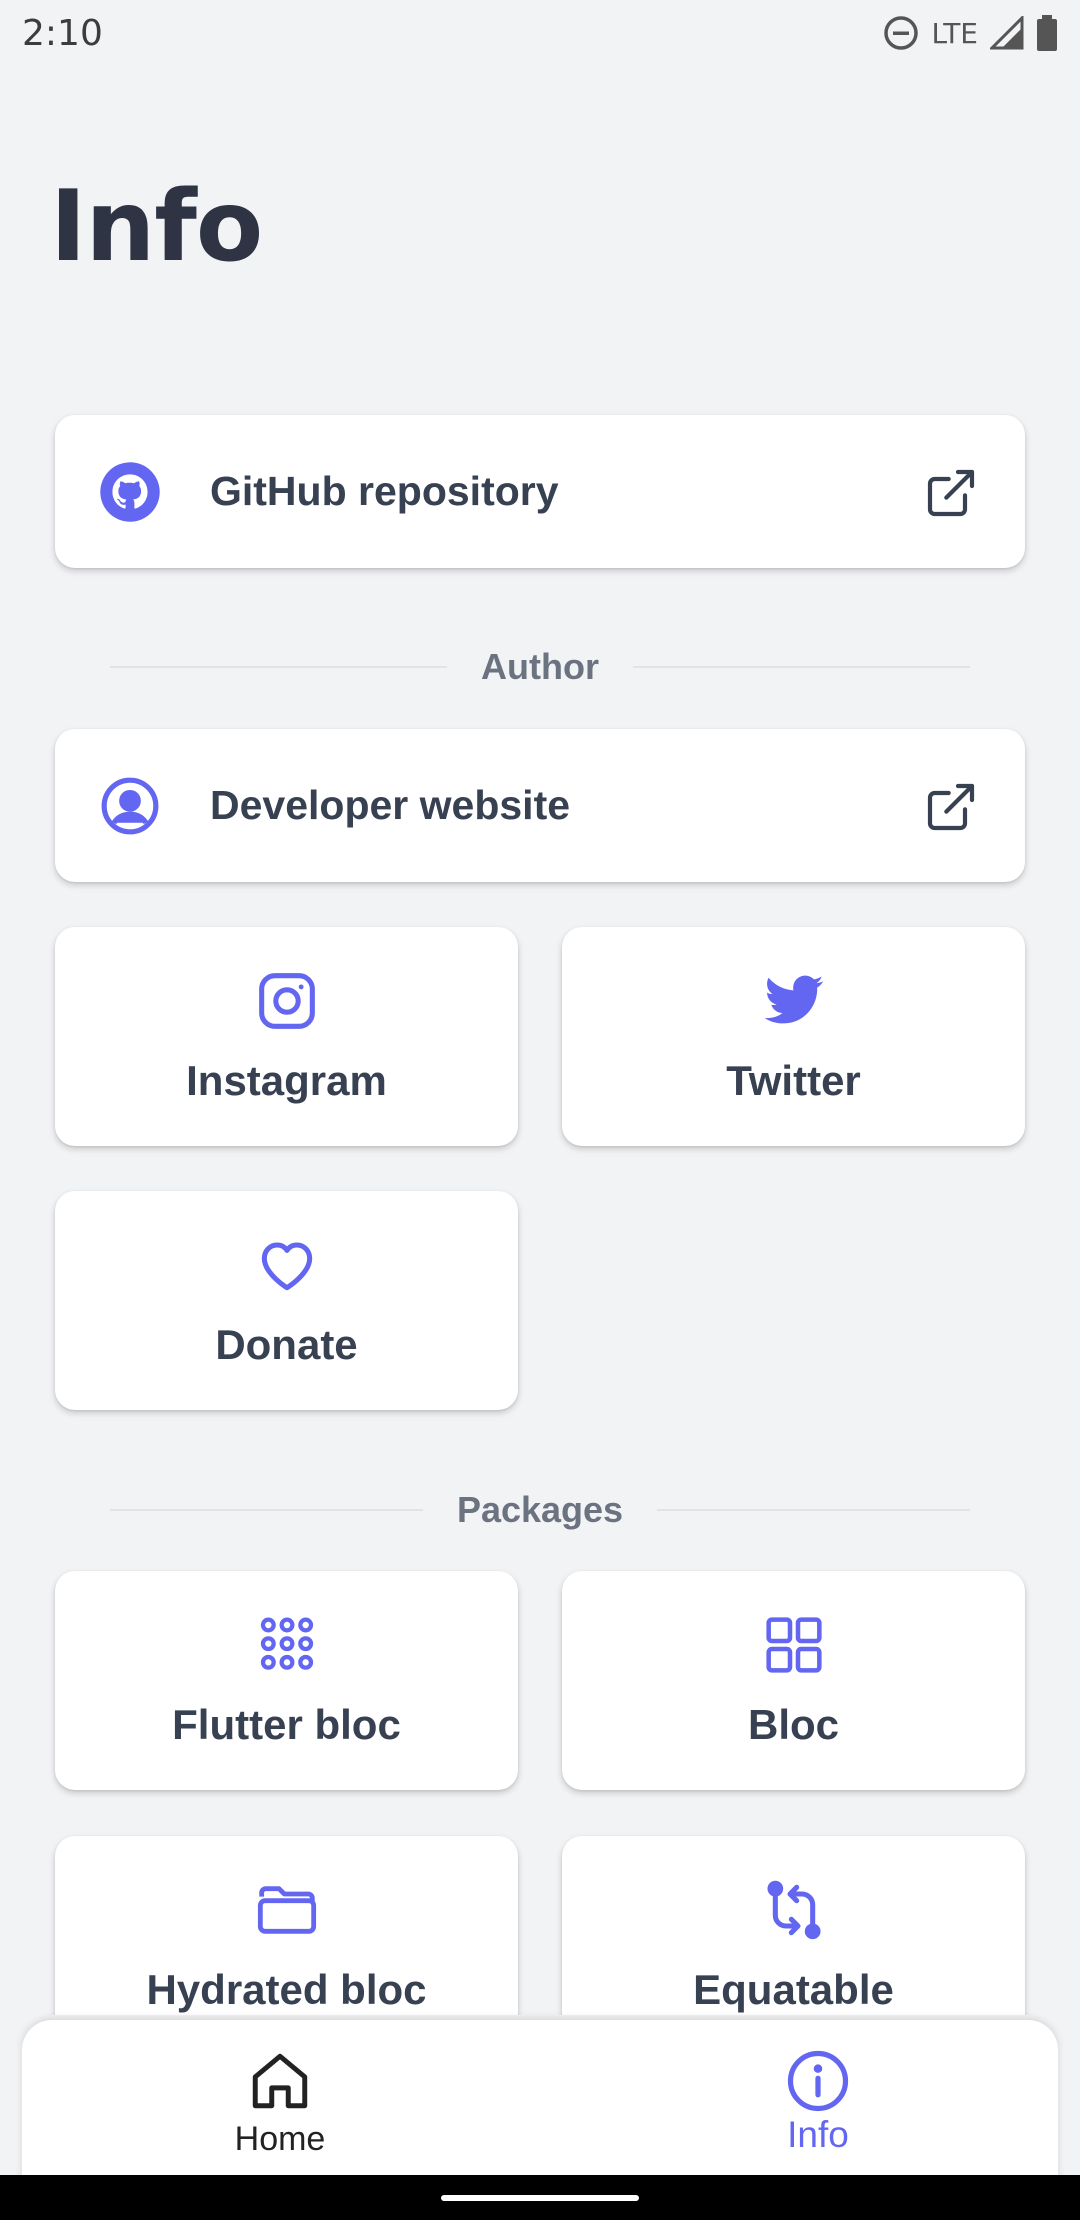 This screenshot has width=1080, height=2220. I want to click on author-section-heading: Author, so click(540, 666).